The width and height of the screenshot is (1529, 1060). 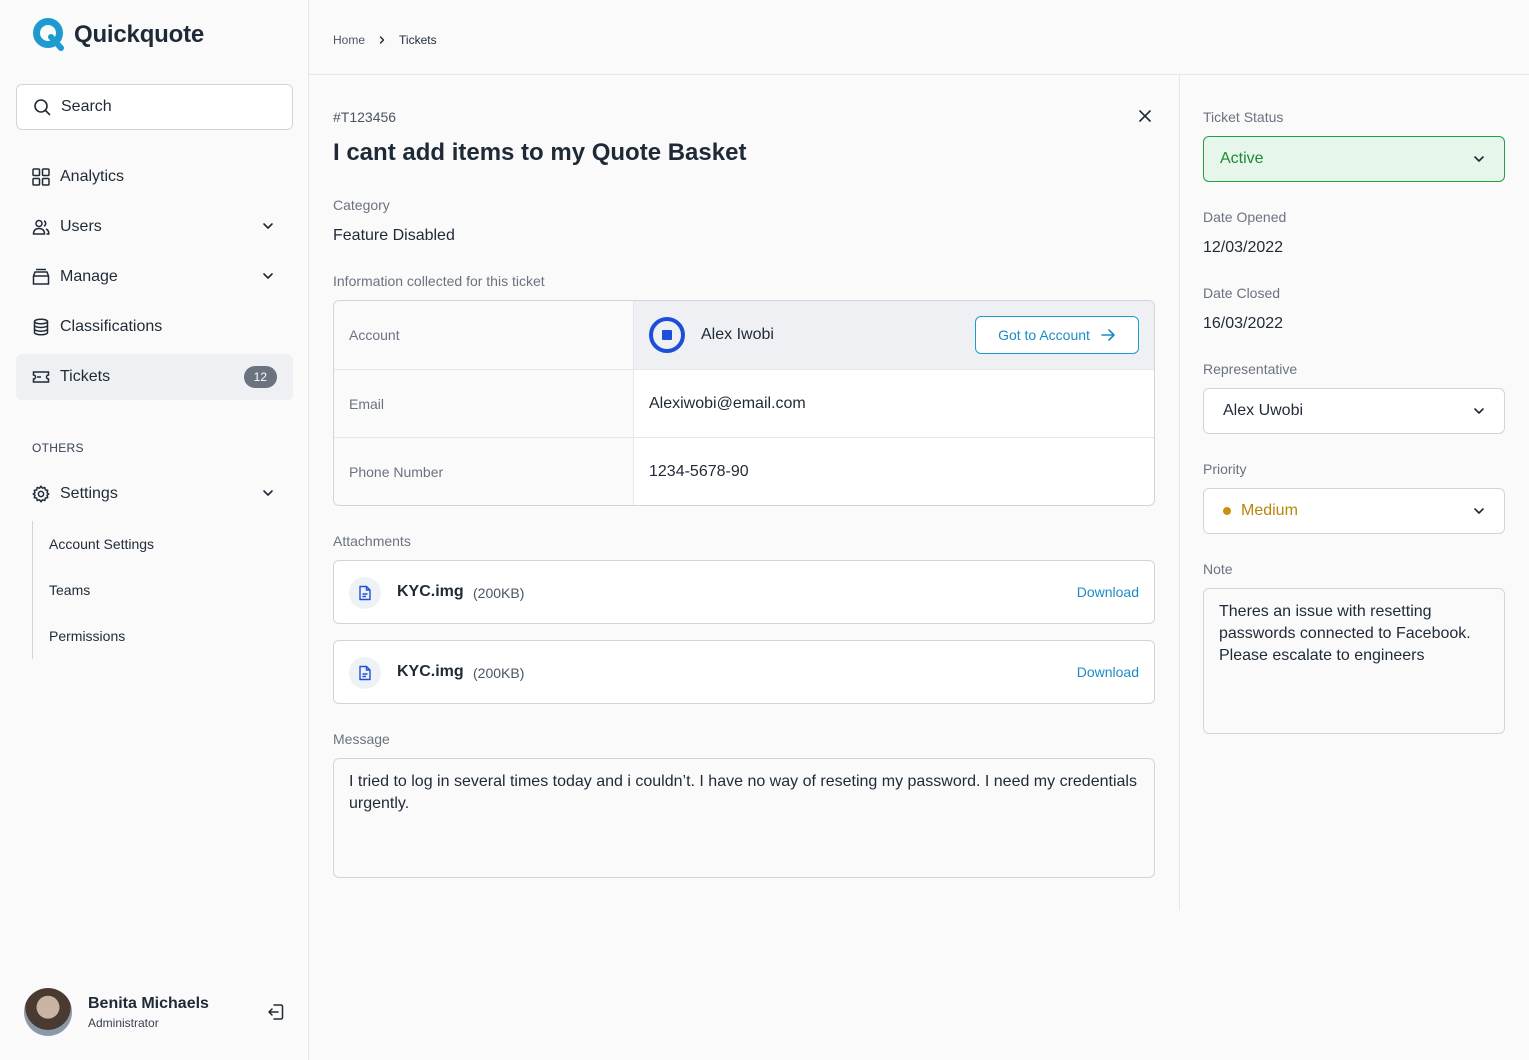 I want to click on database-icon, so click(x=41, y=327).